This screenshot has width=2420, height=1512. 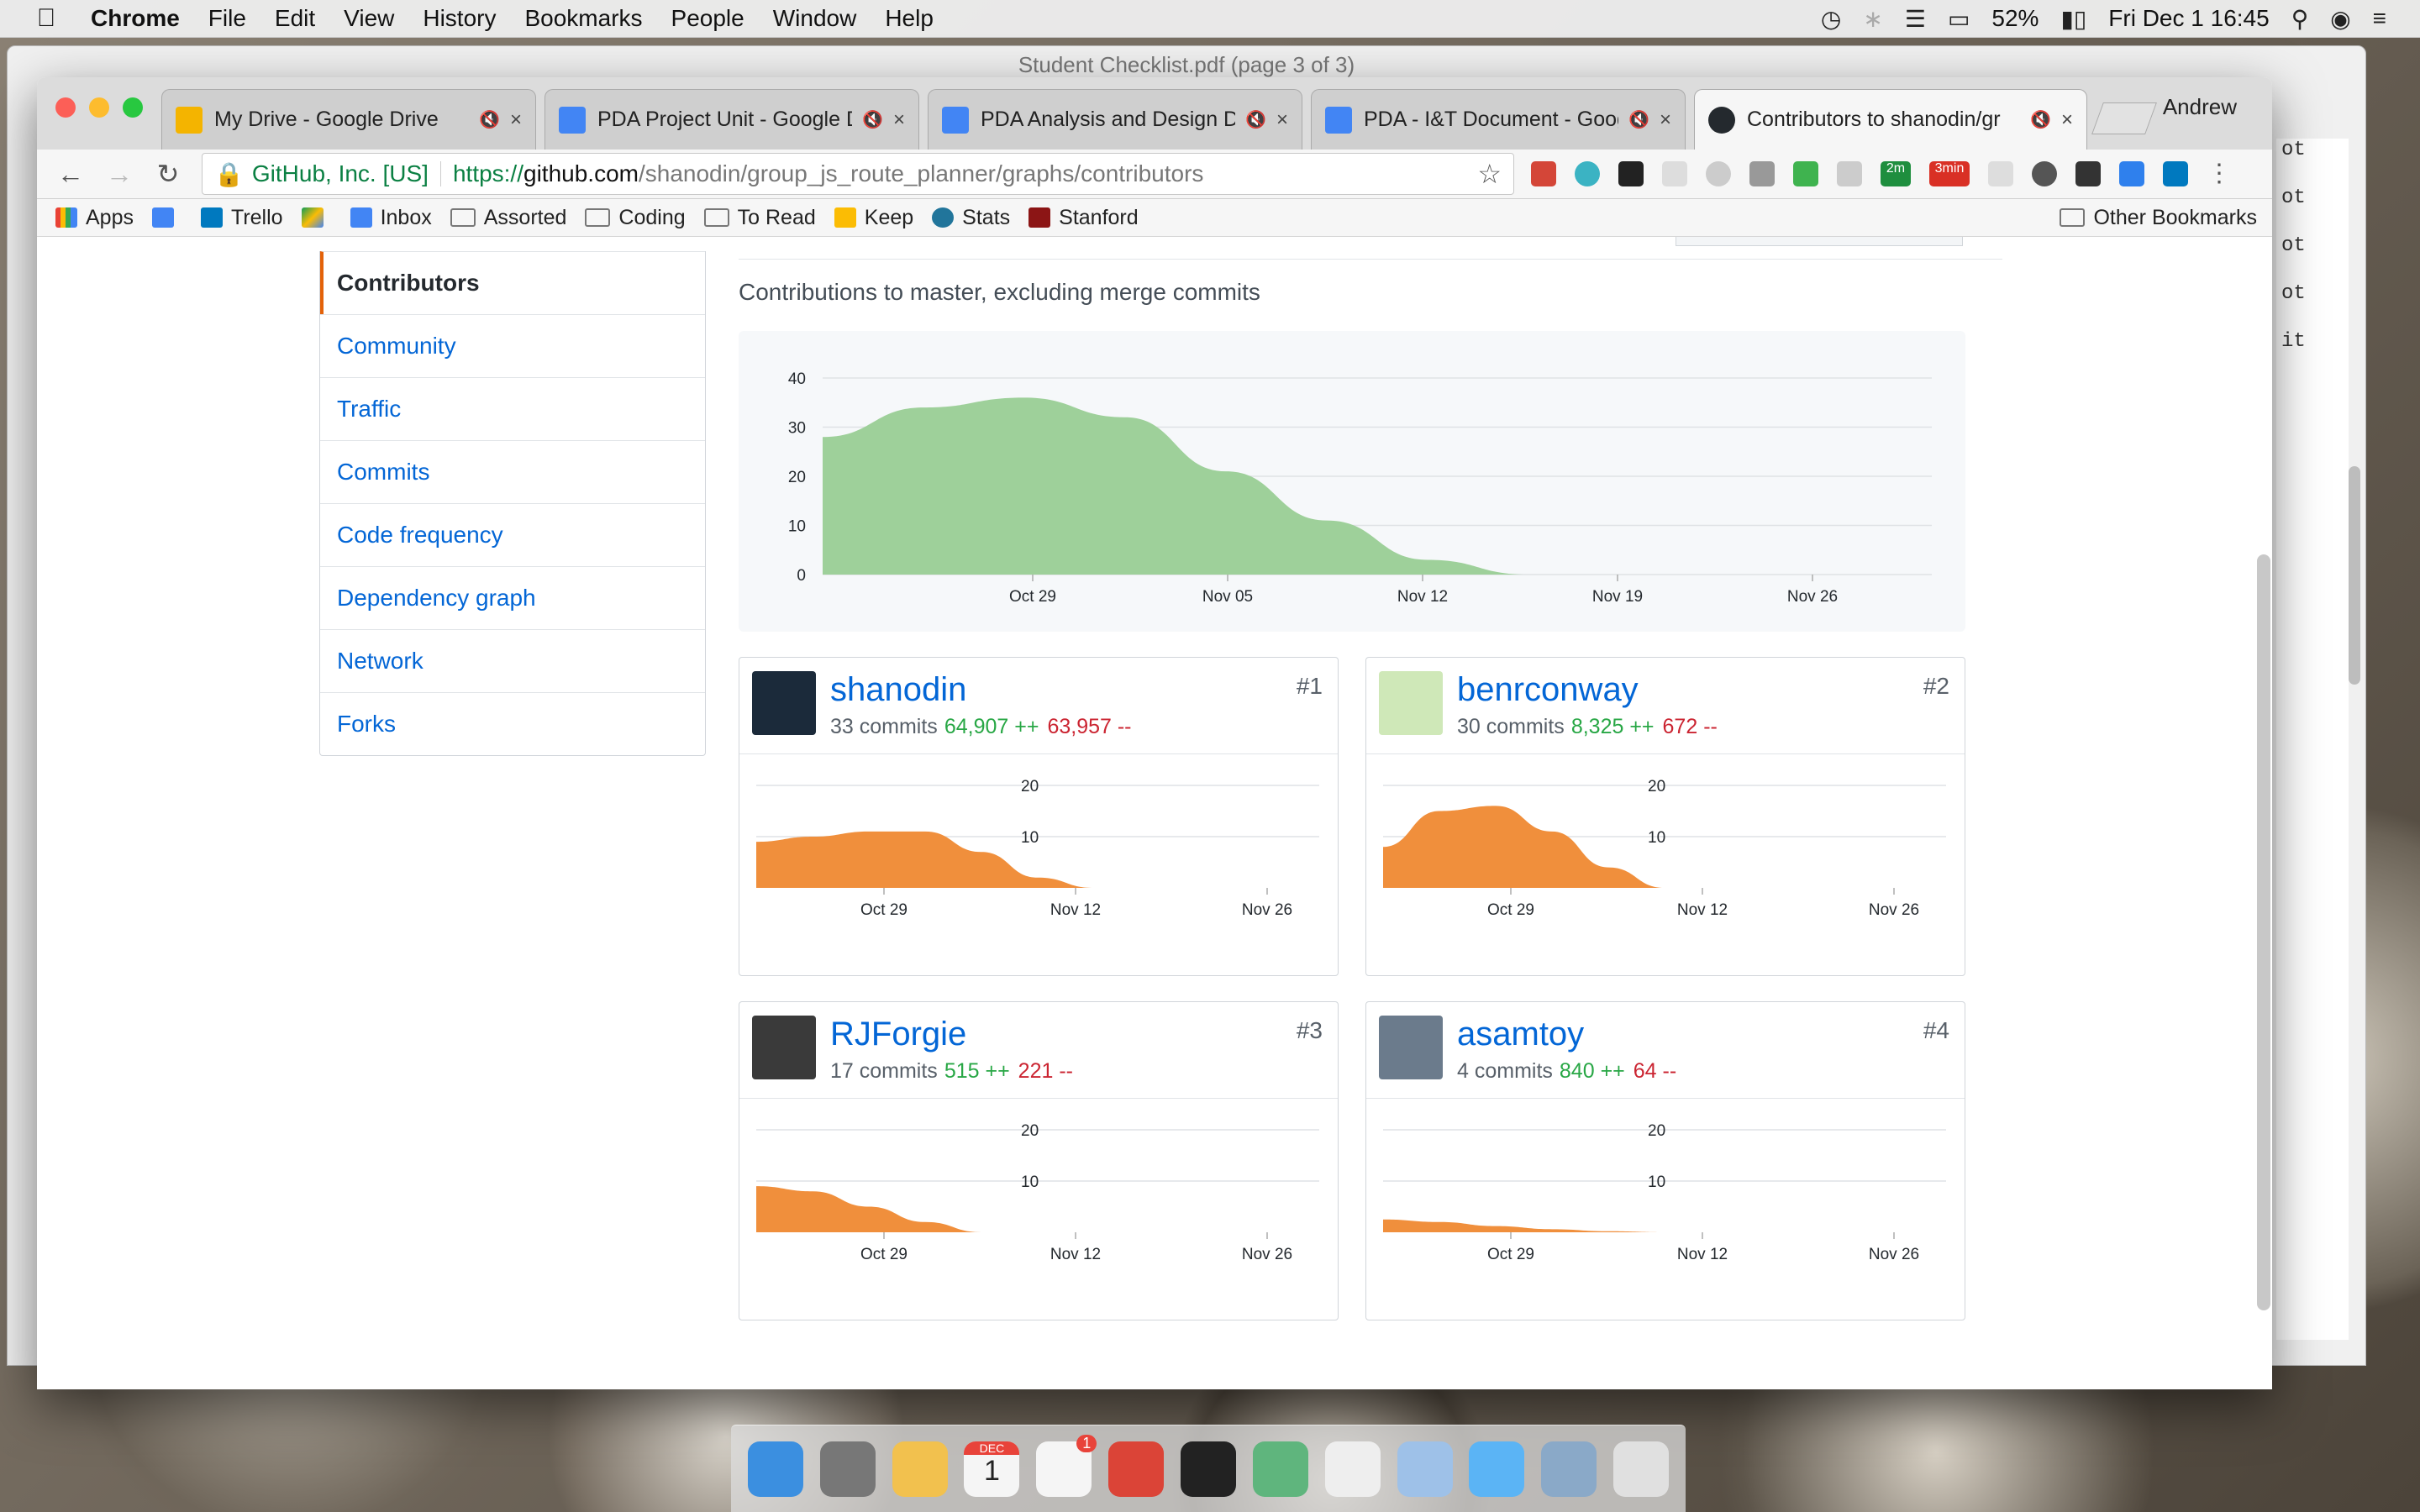 I want to click on finder-icon, so click(x=775, y=1469).